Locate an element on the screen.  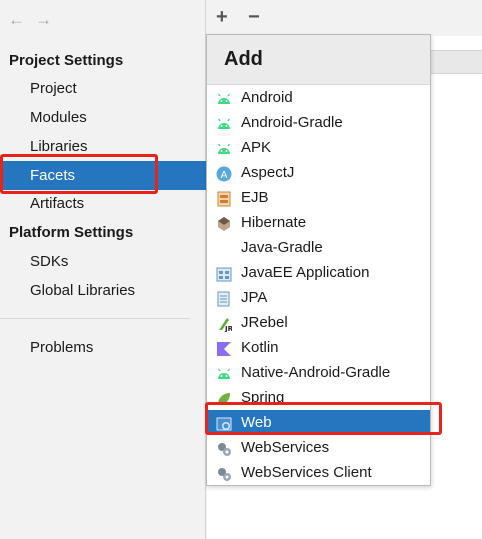
facet-item-label: JavaEE Application is located at coordinates (305, 272).